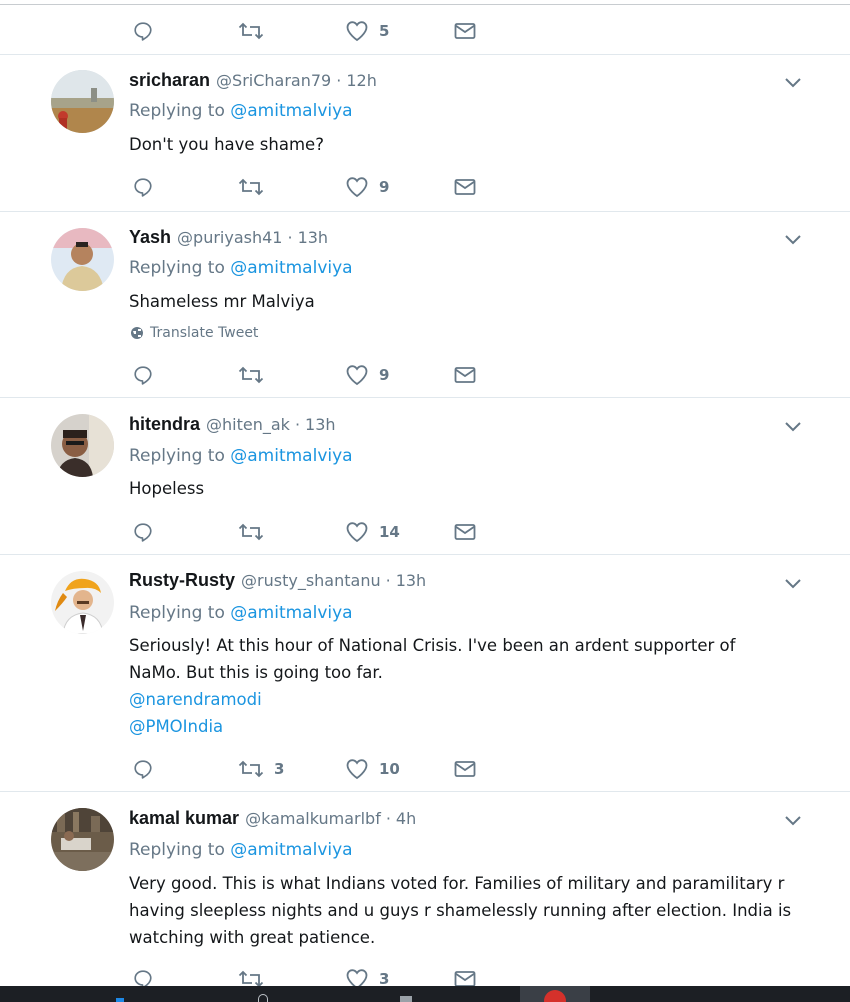  Describe the element at coordinates (389, 769) in the screenshot. I see `like-count: 10` at that location.